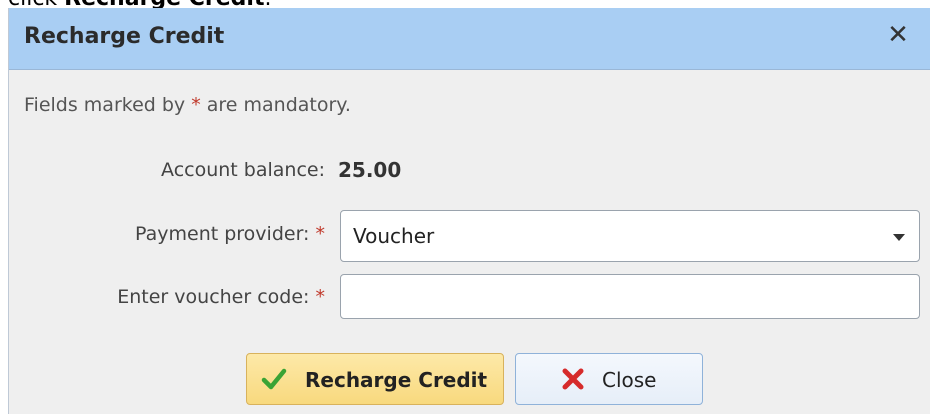  Describe the element at coordinates (898, 35) in the screenshot. I see `close-icon: ✕` at that location.